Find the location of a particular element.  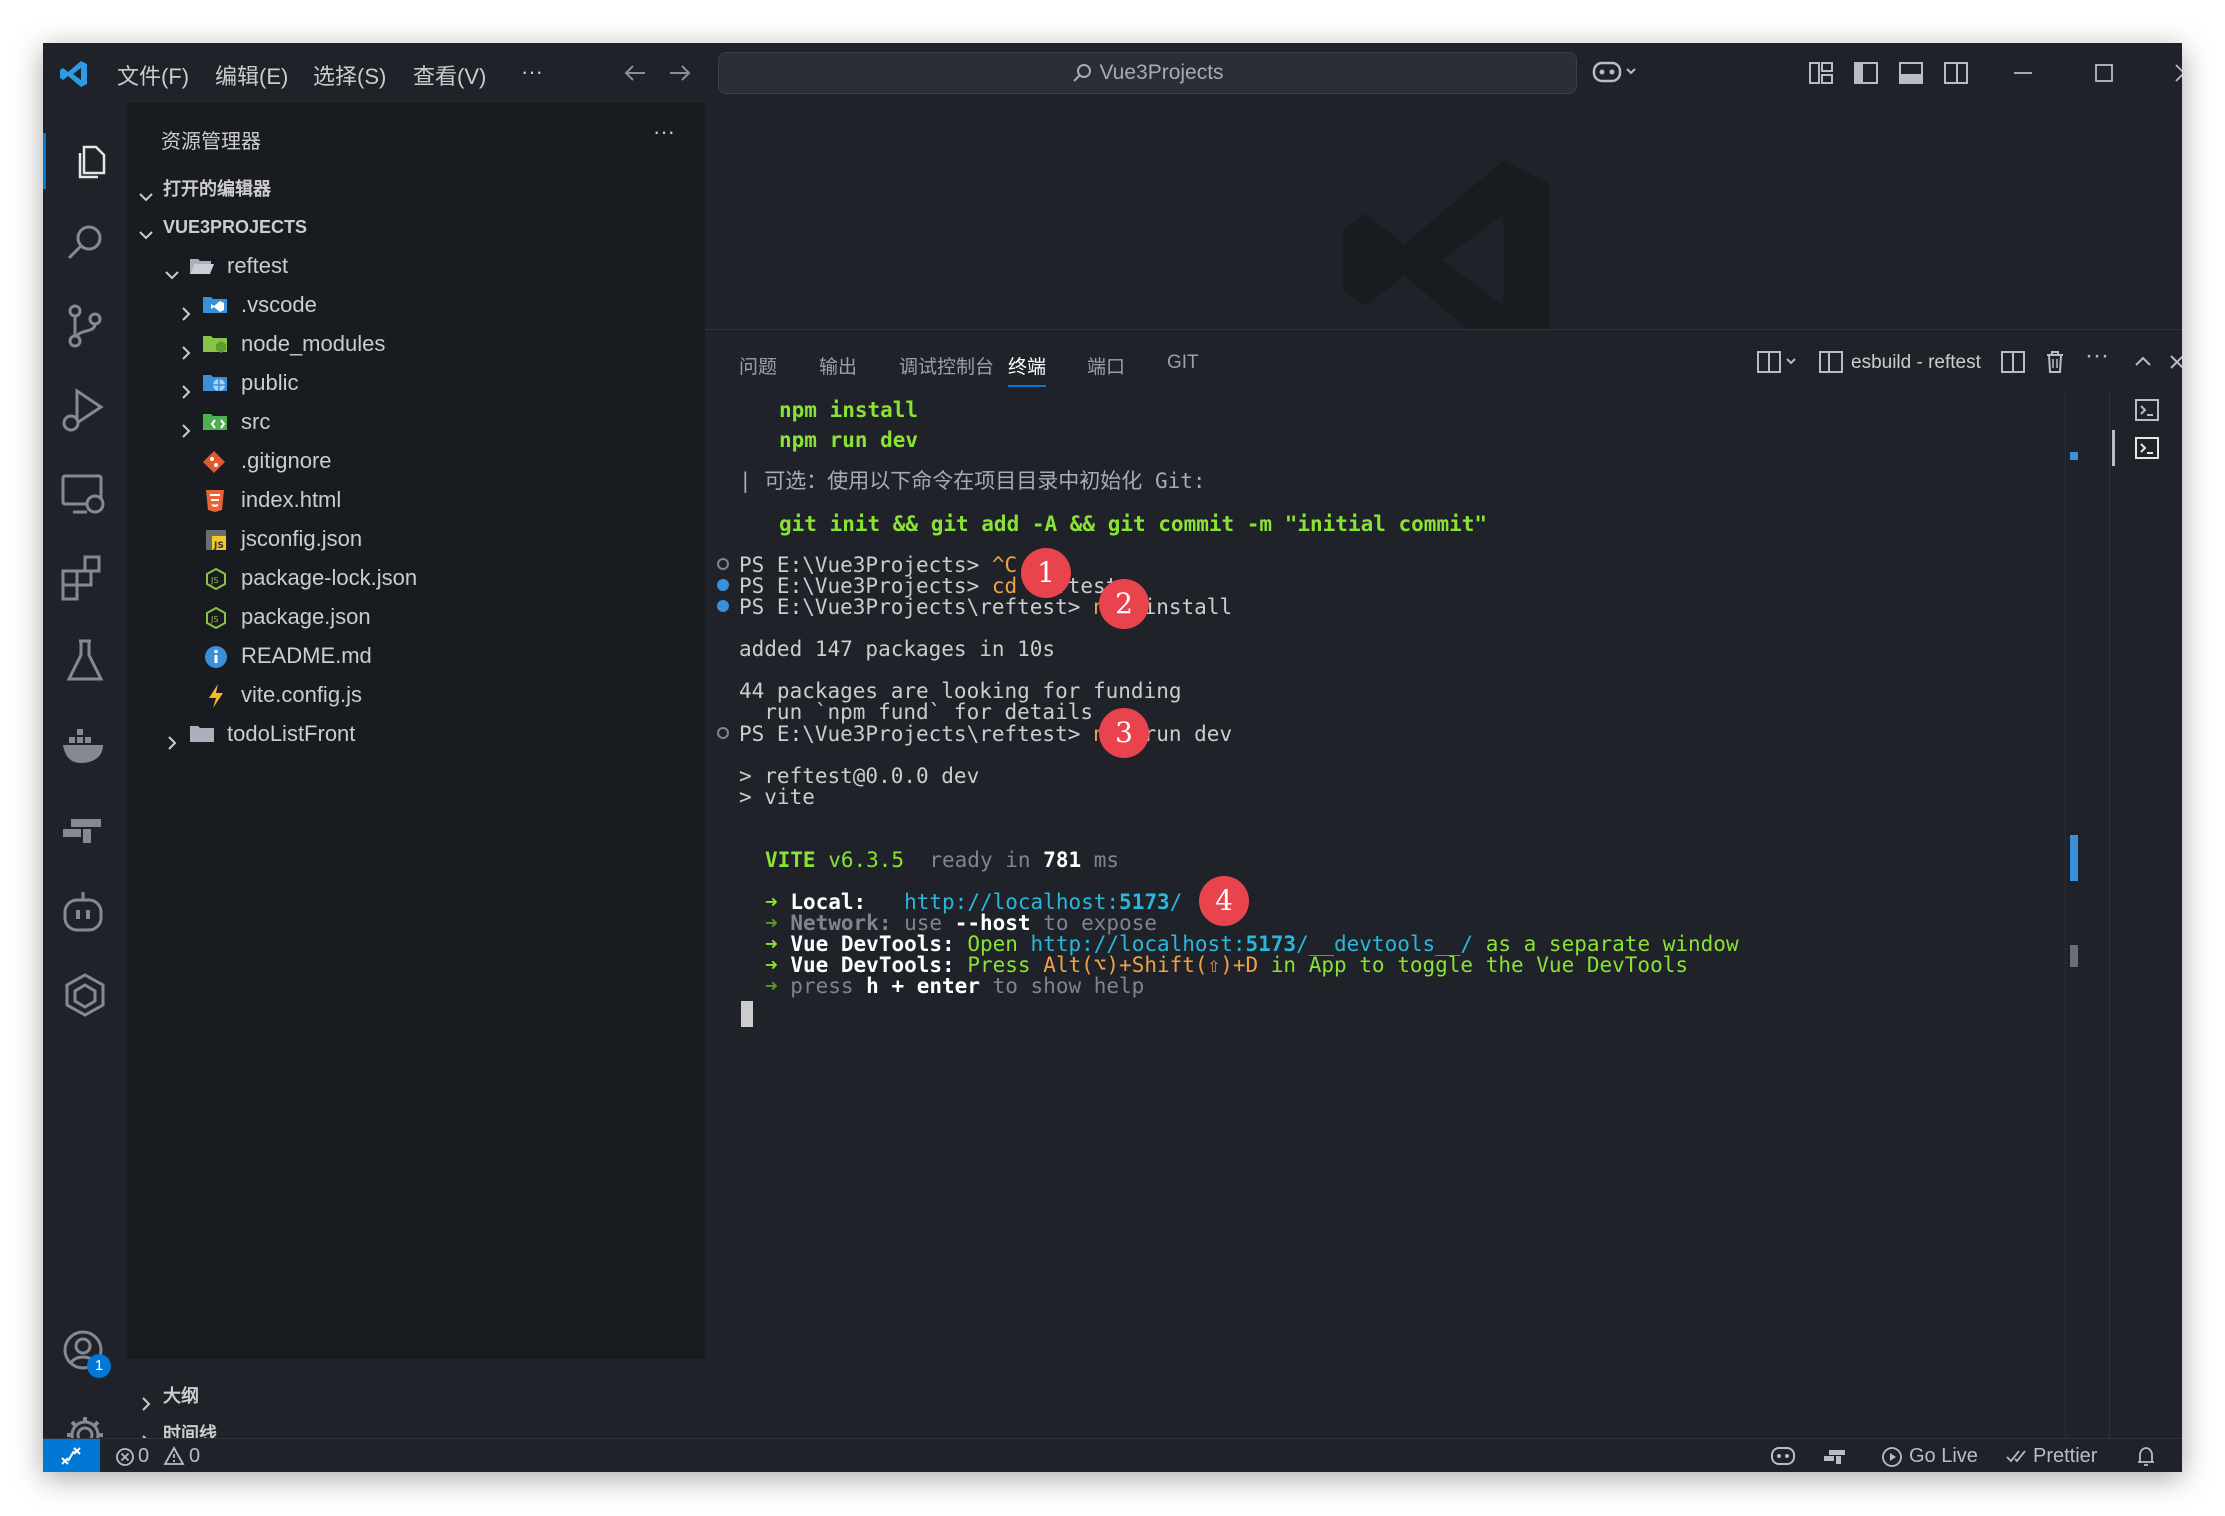

explorer-icon is located at coordinates (86, 161).